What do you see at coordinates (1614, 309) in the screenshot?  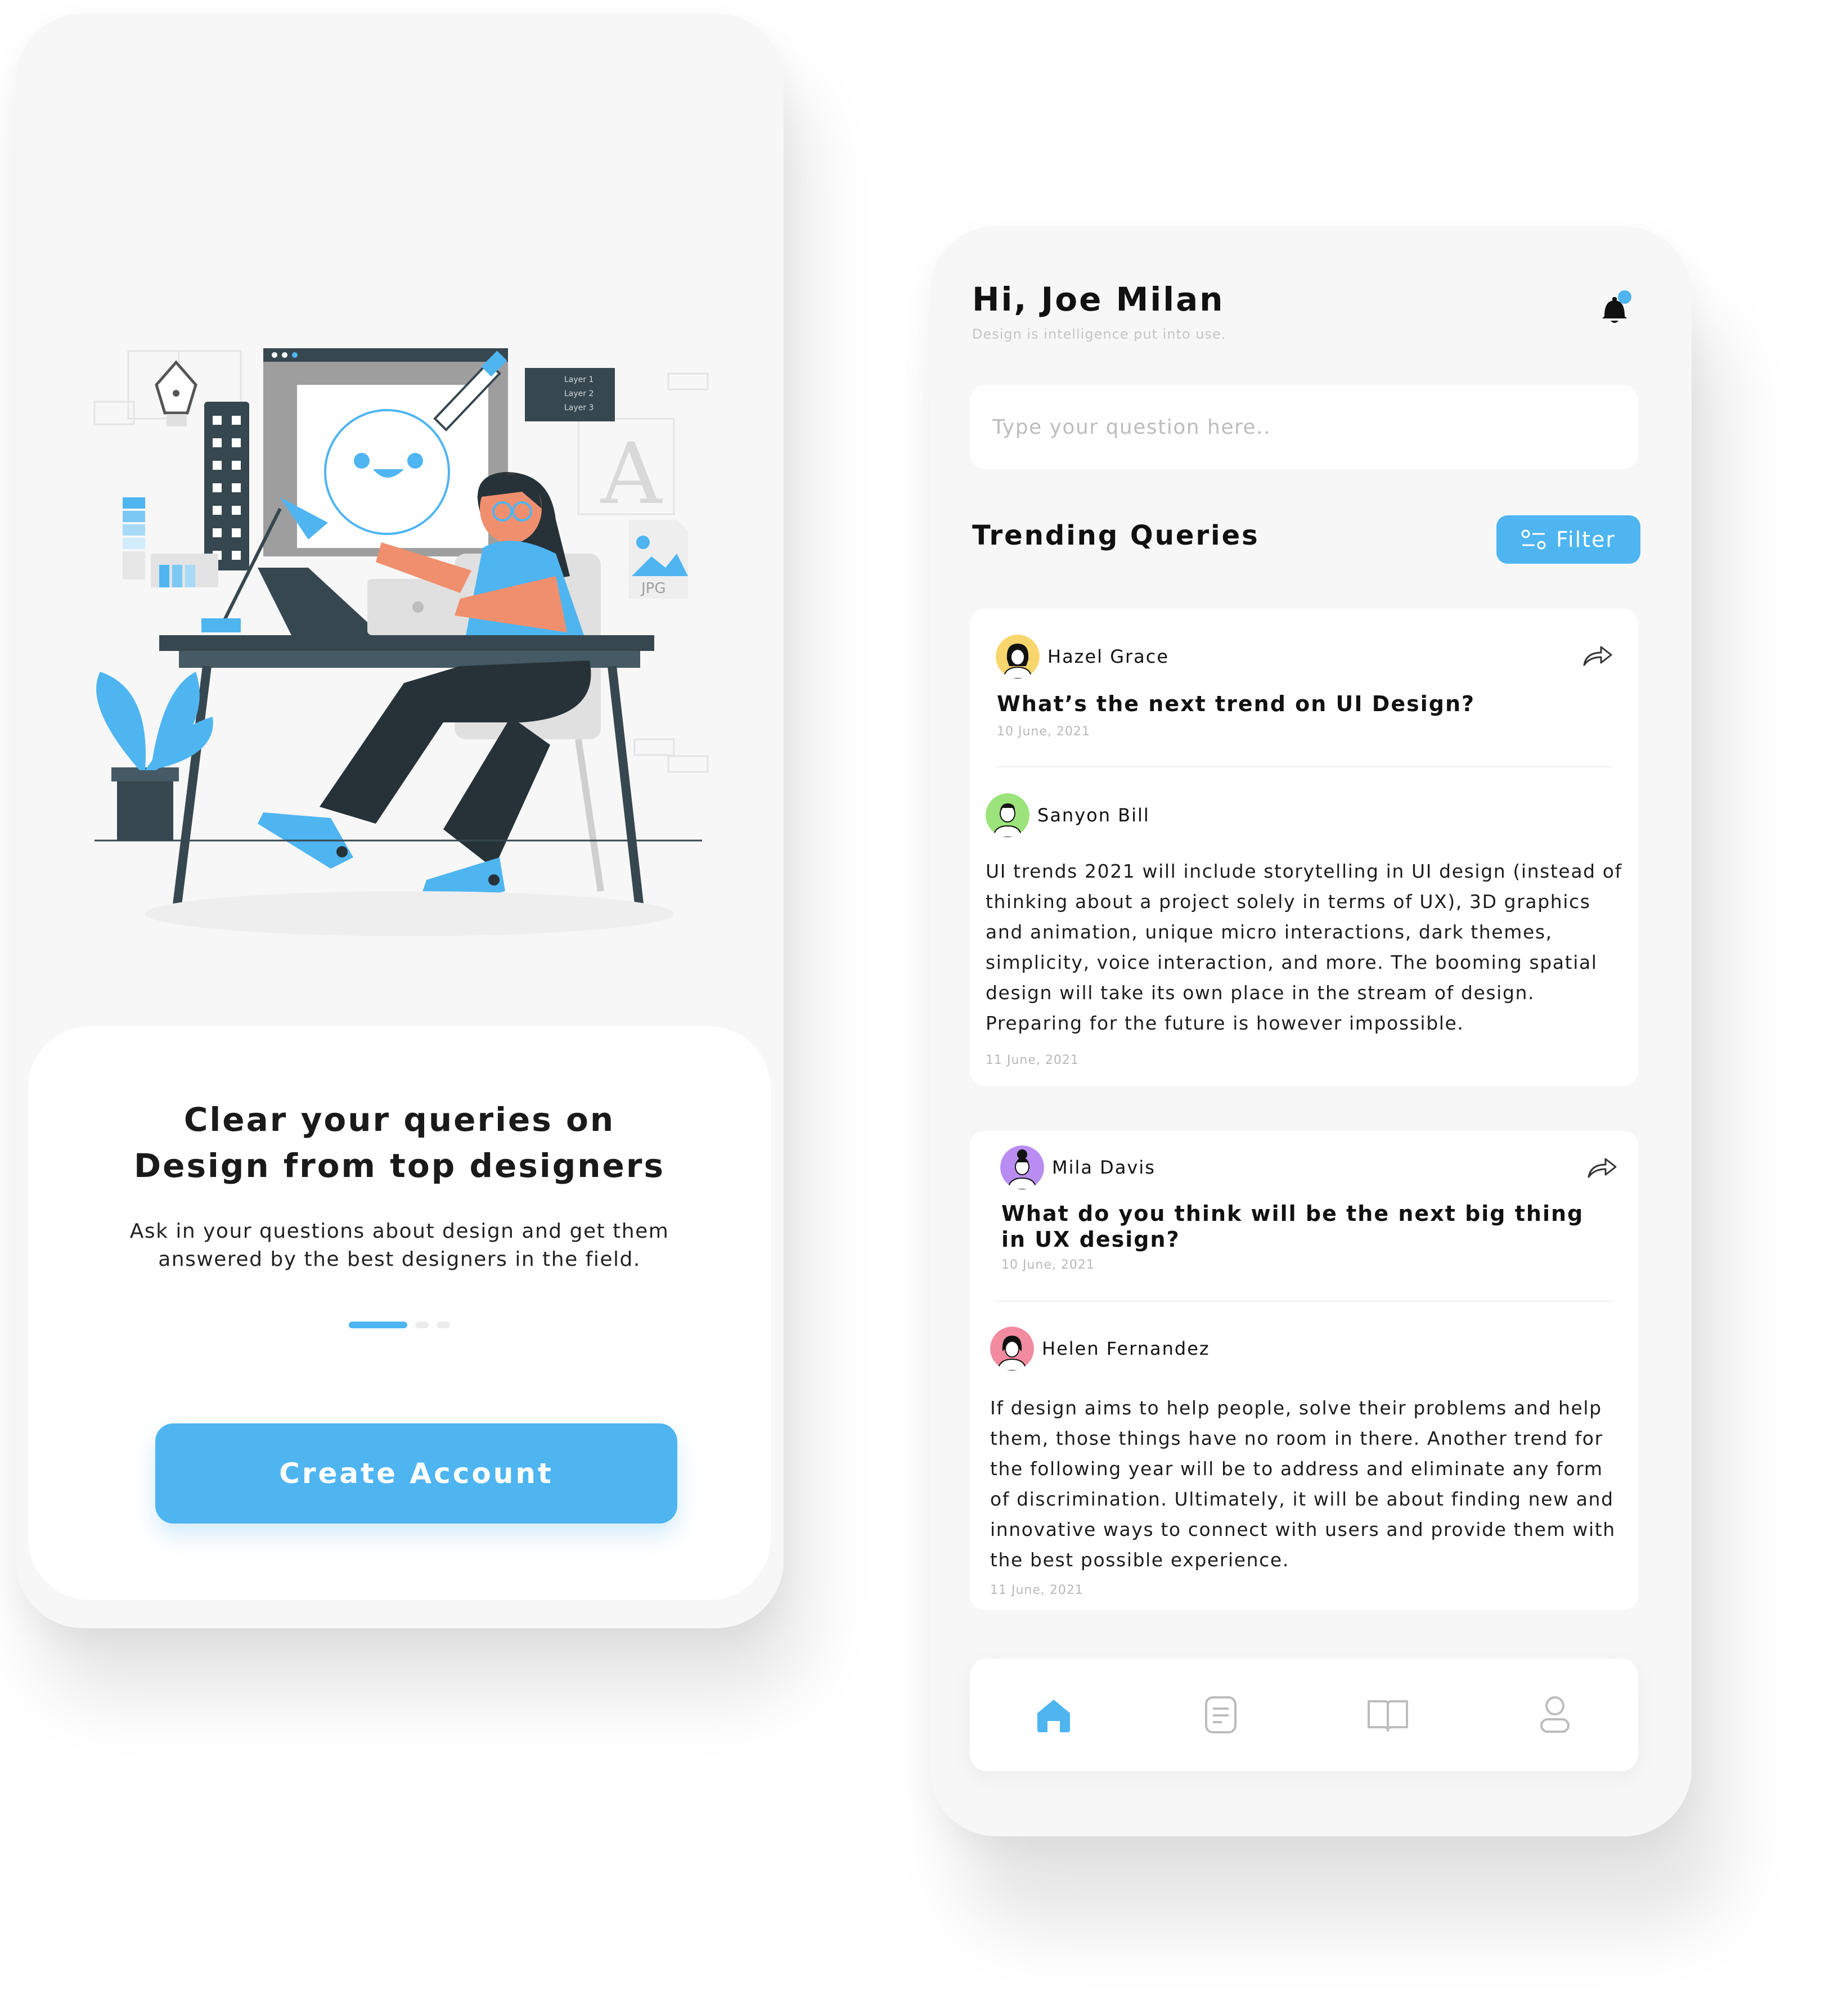 I see `notification-bell-icon` at bounding box center [1614, 309].